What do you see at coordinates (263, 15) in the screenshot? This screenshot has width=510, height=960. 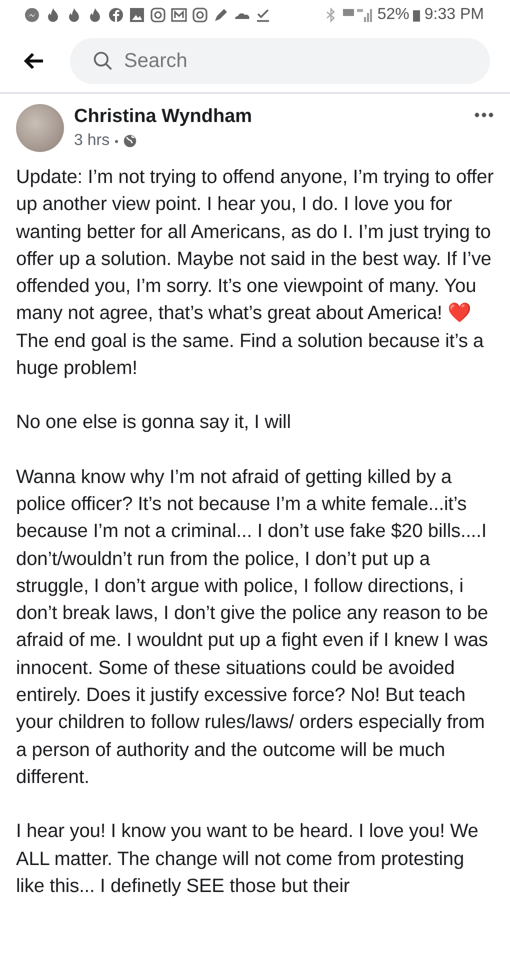 I see `download-icon` at bounding box center [263, 15].